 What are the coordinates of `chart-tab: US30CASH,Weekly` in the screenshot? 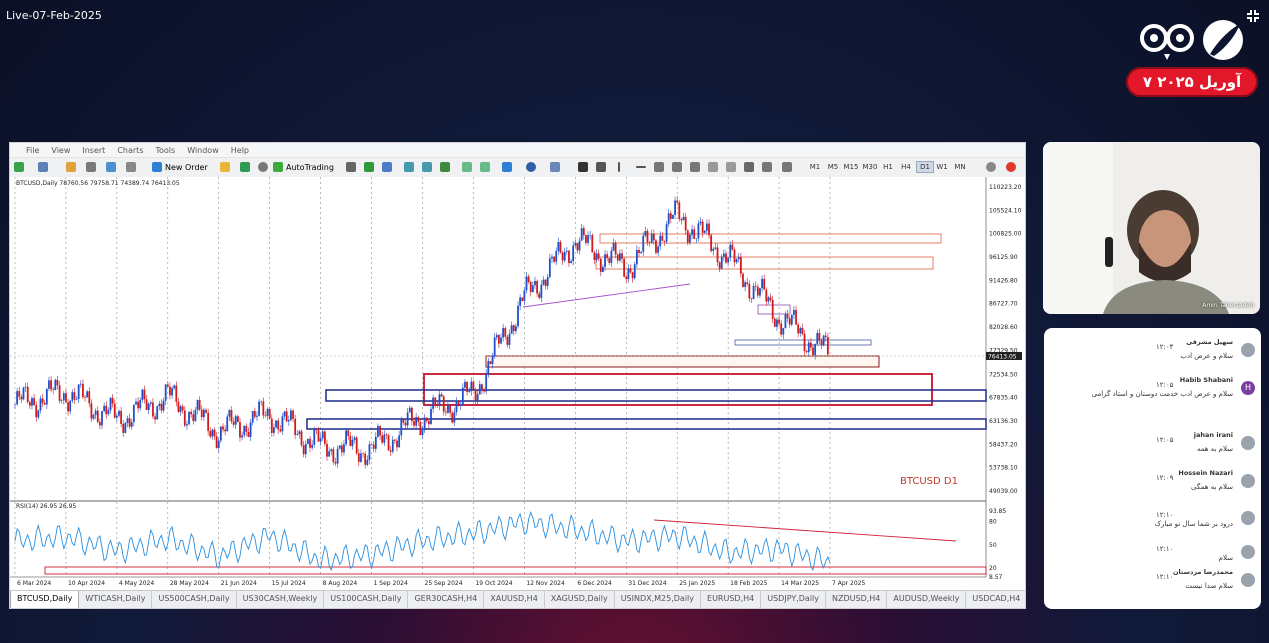 It's located at (281, 599).